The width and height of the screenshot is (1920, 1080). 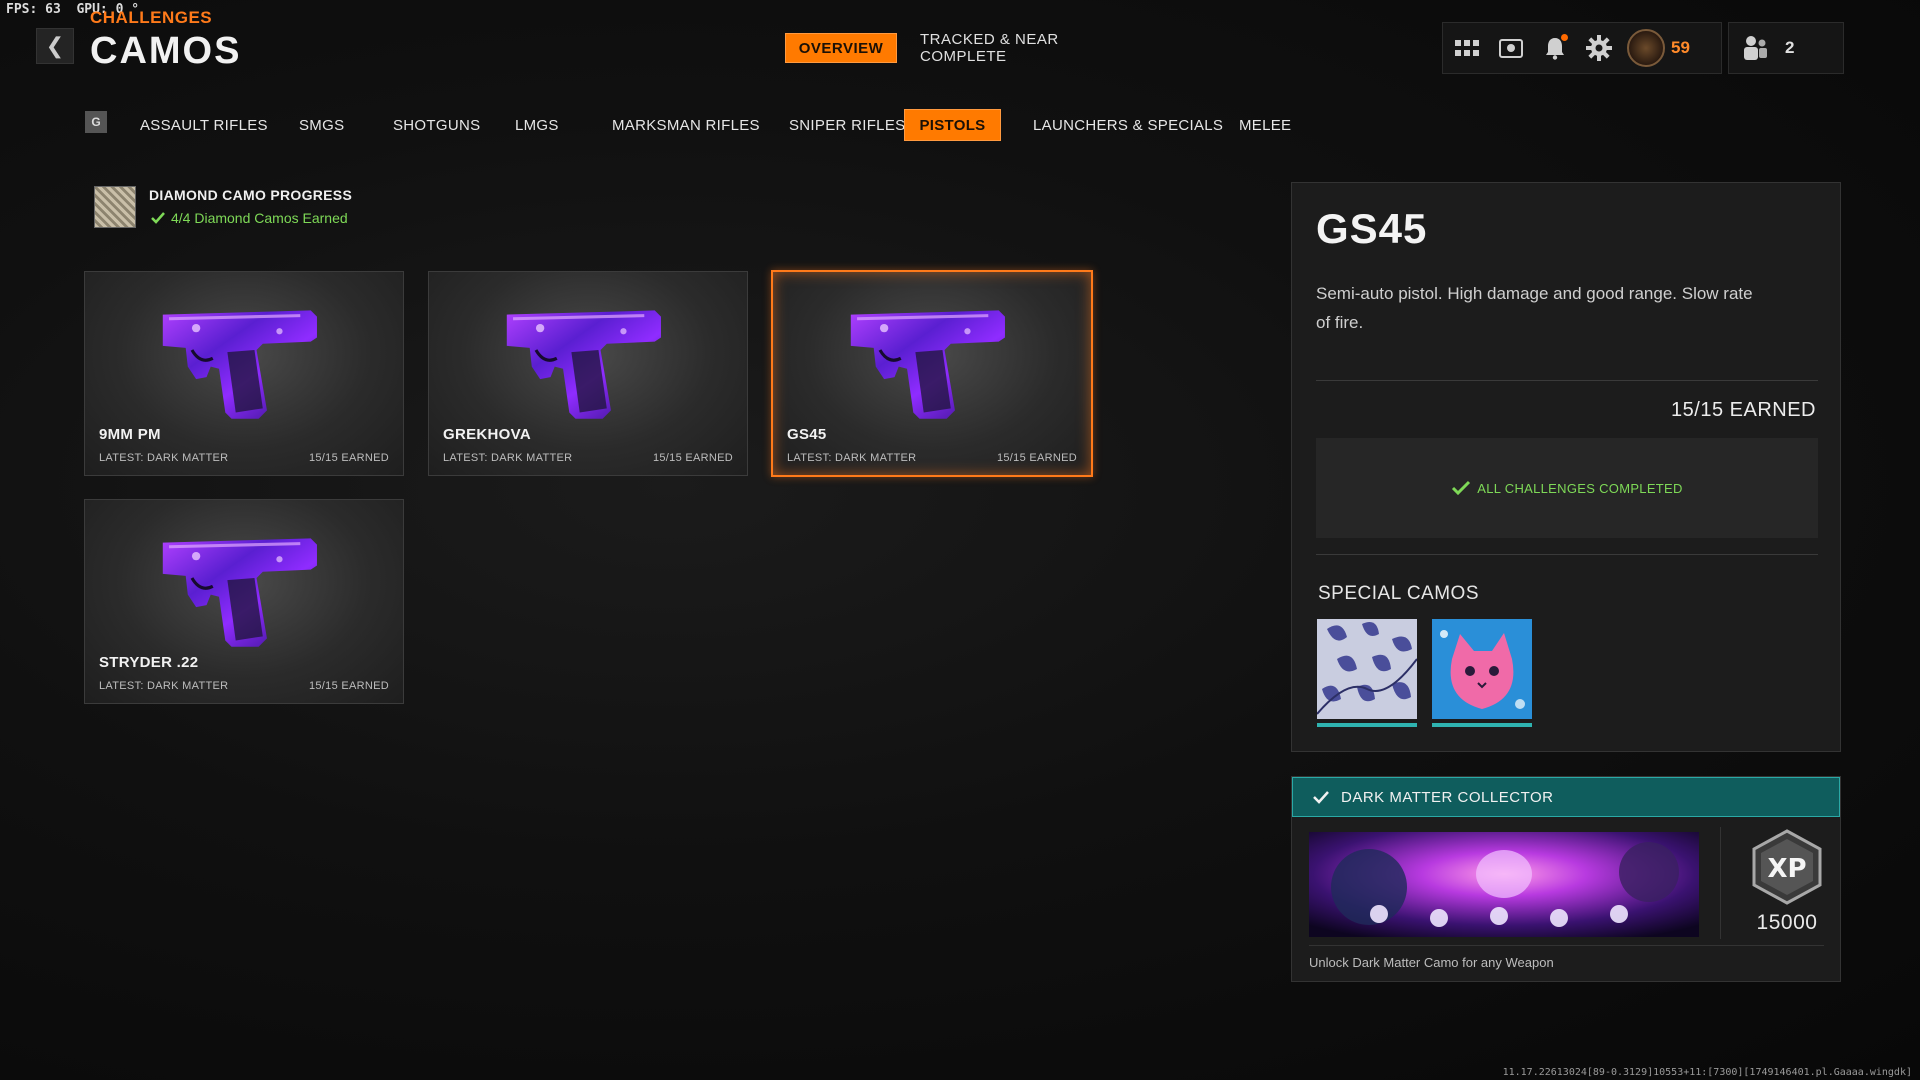 What do you see at coordinates (1567, 488) in the screenshot?
I see `challenge-status-box: ALL CHALLENGES COMPLETED` at bounding box center [1567, 488].